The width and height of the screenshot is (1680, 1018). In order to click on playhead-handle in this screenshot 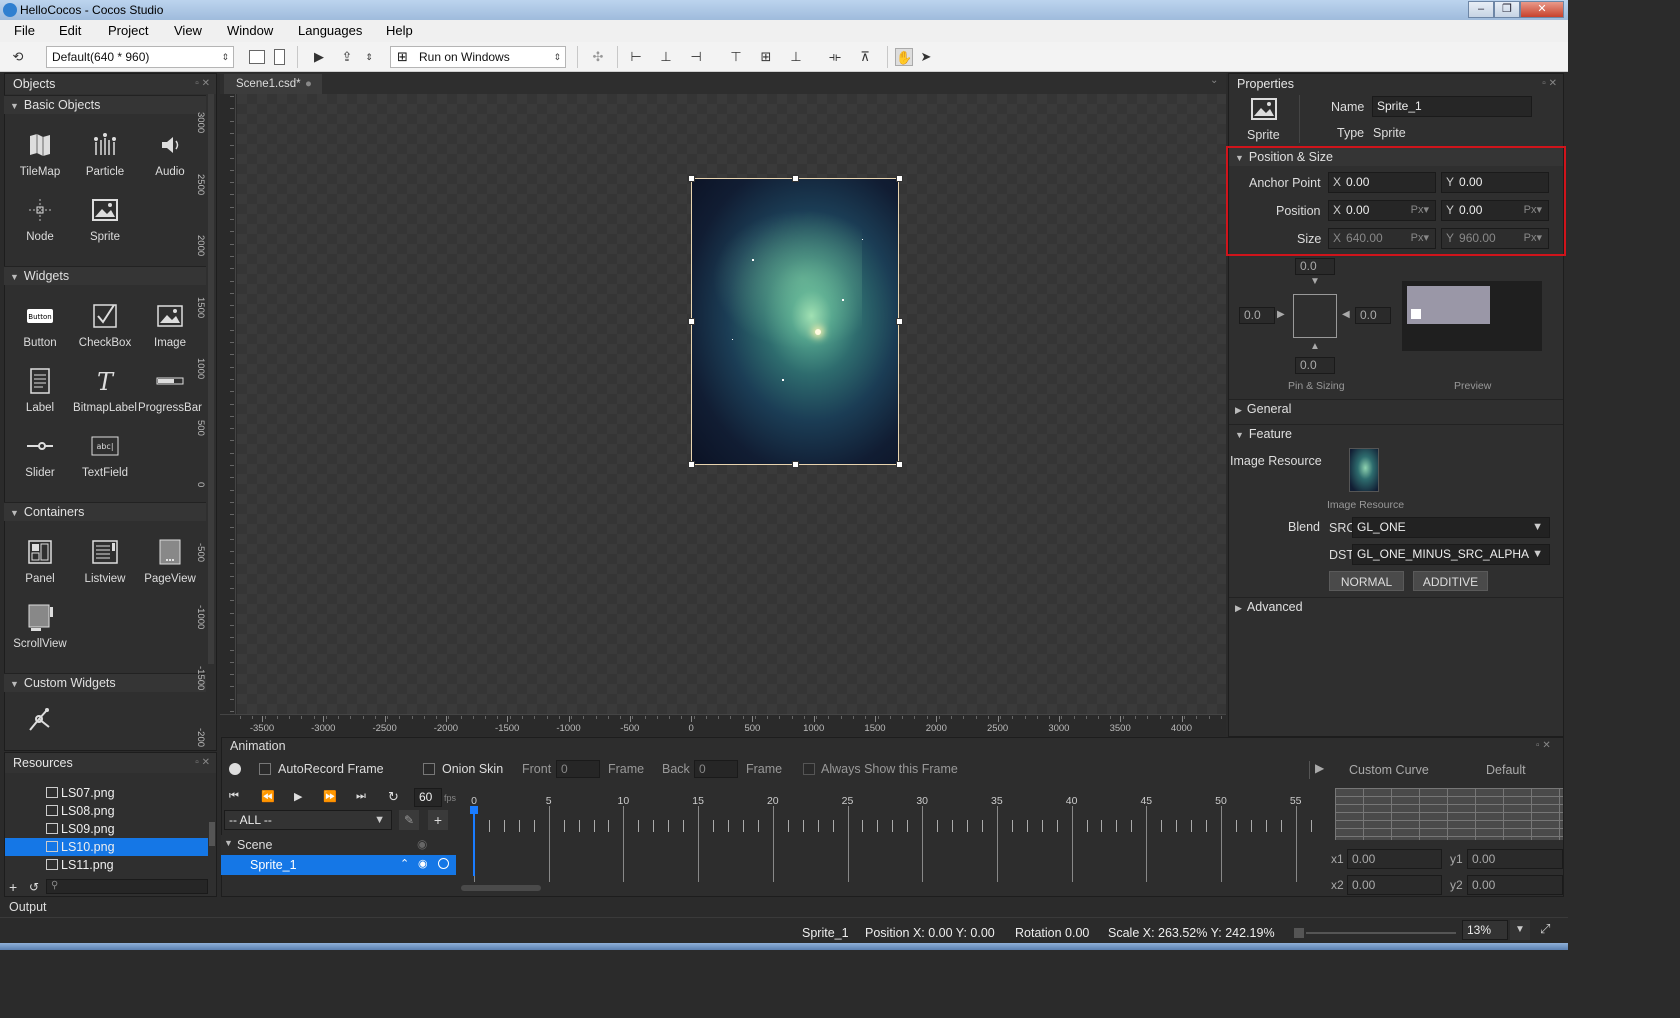, I will do `click(474, 810)`.